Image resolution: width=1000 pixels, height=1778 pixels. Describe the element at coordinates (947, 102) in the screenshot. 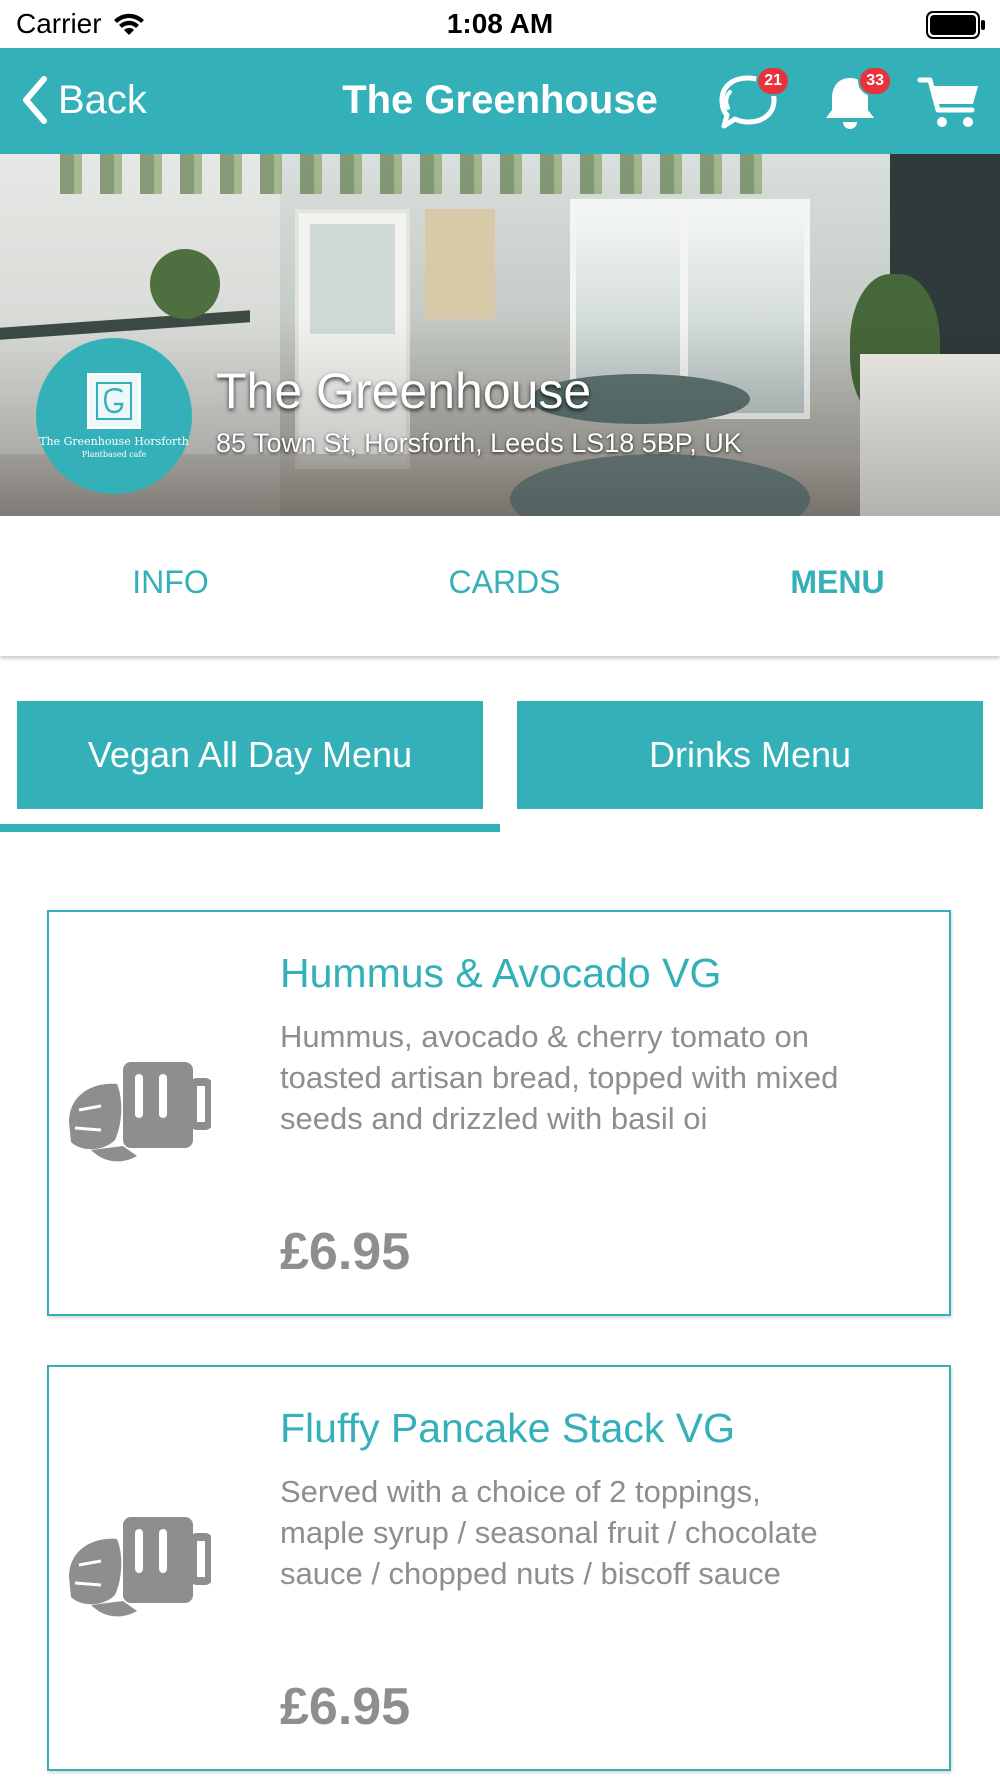

I see `shopping-cart-icon` at that location.